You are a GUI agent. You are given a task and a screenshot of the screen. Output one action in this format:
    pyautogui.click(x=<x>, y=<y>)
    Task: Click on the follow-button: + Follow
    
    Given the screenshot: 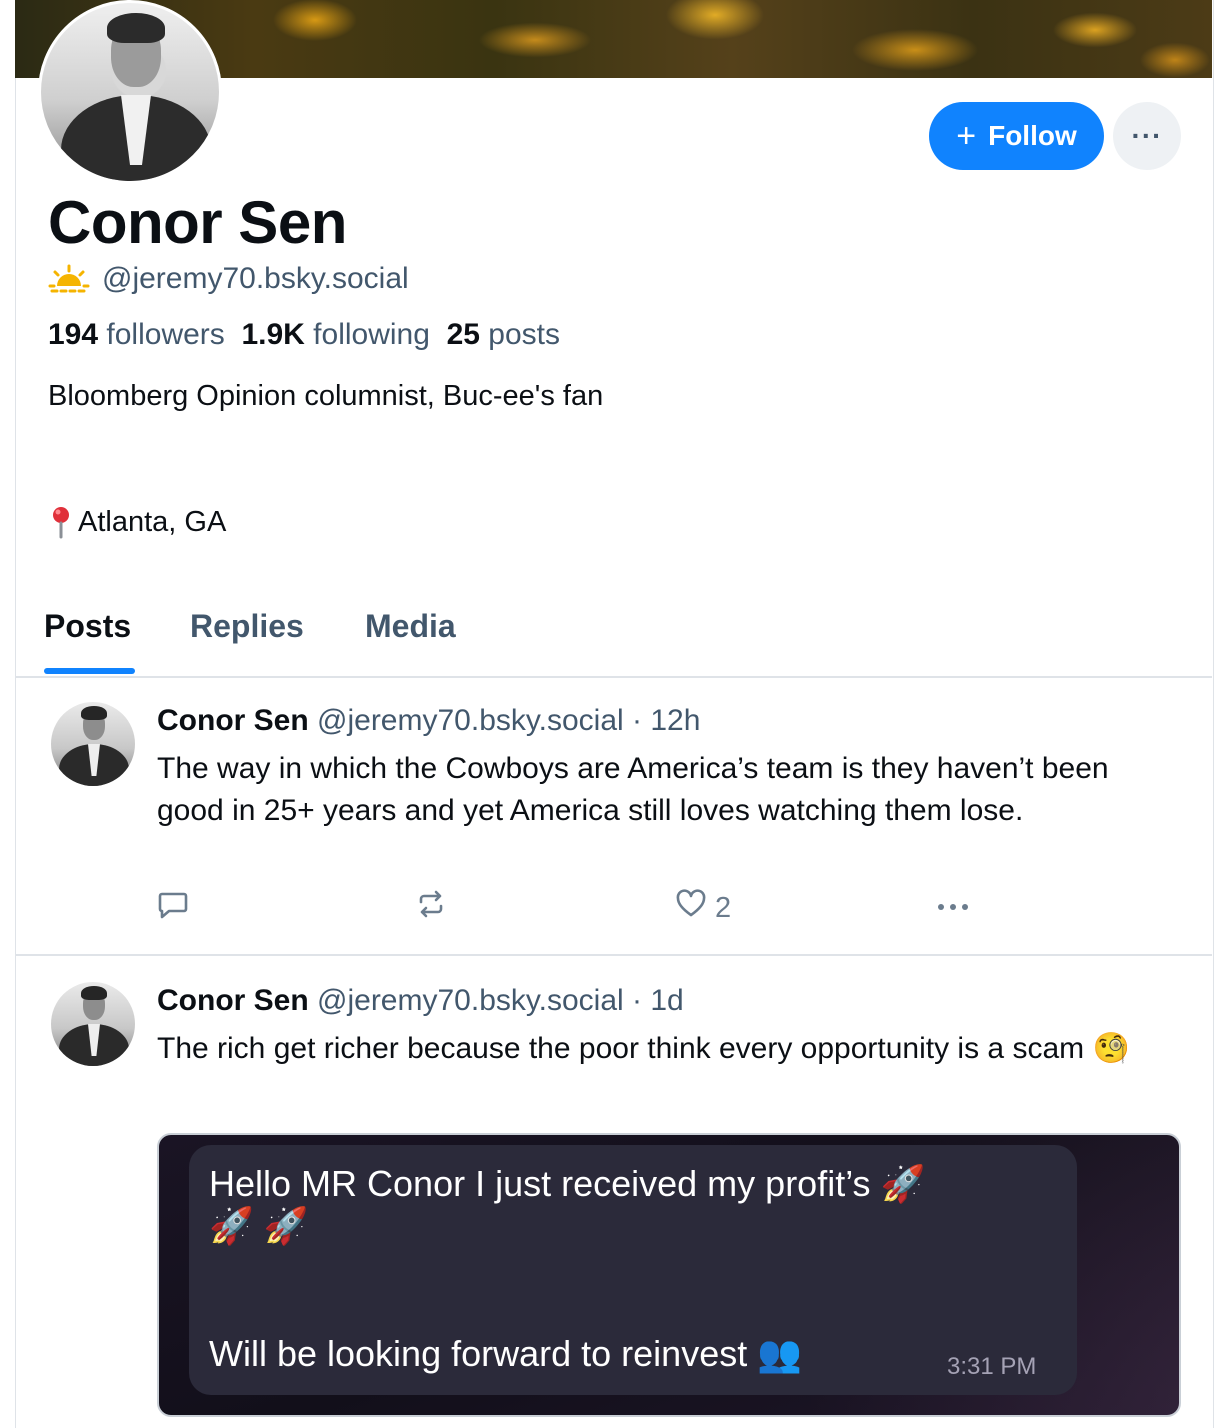 What is the action you would take?
    pyautogui.click(x=1016, y=136)
    